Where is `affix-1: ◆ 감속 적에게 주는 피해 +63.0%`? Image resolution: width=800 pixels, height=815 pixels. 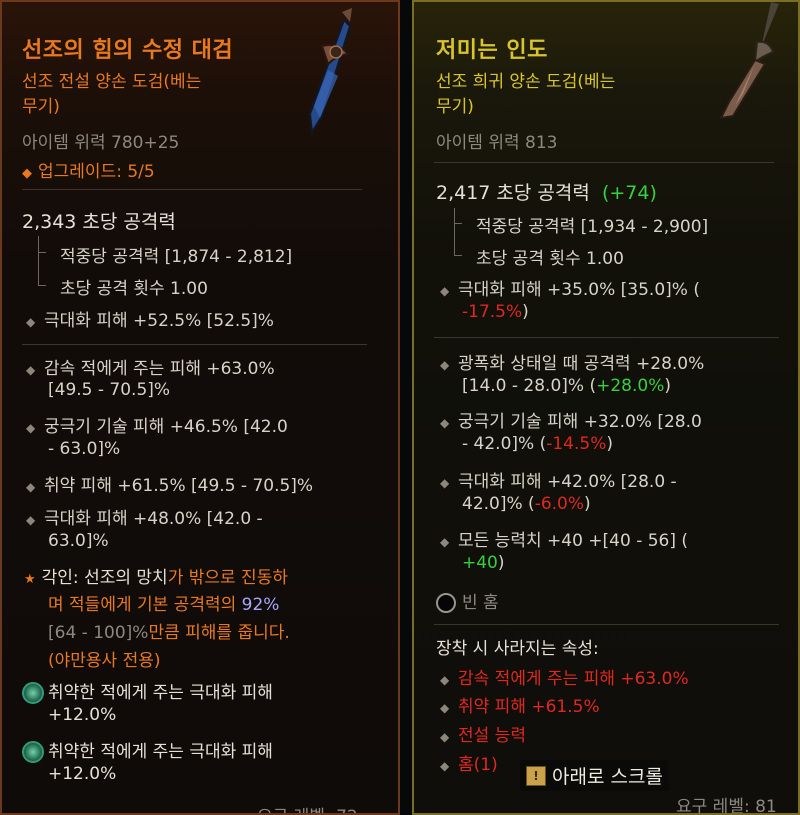 affix-1: ◆ 감속 적에게 주는 피해 +63.0% is located at coordinates (150, 369).